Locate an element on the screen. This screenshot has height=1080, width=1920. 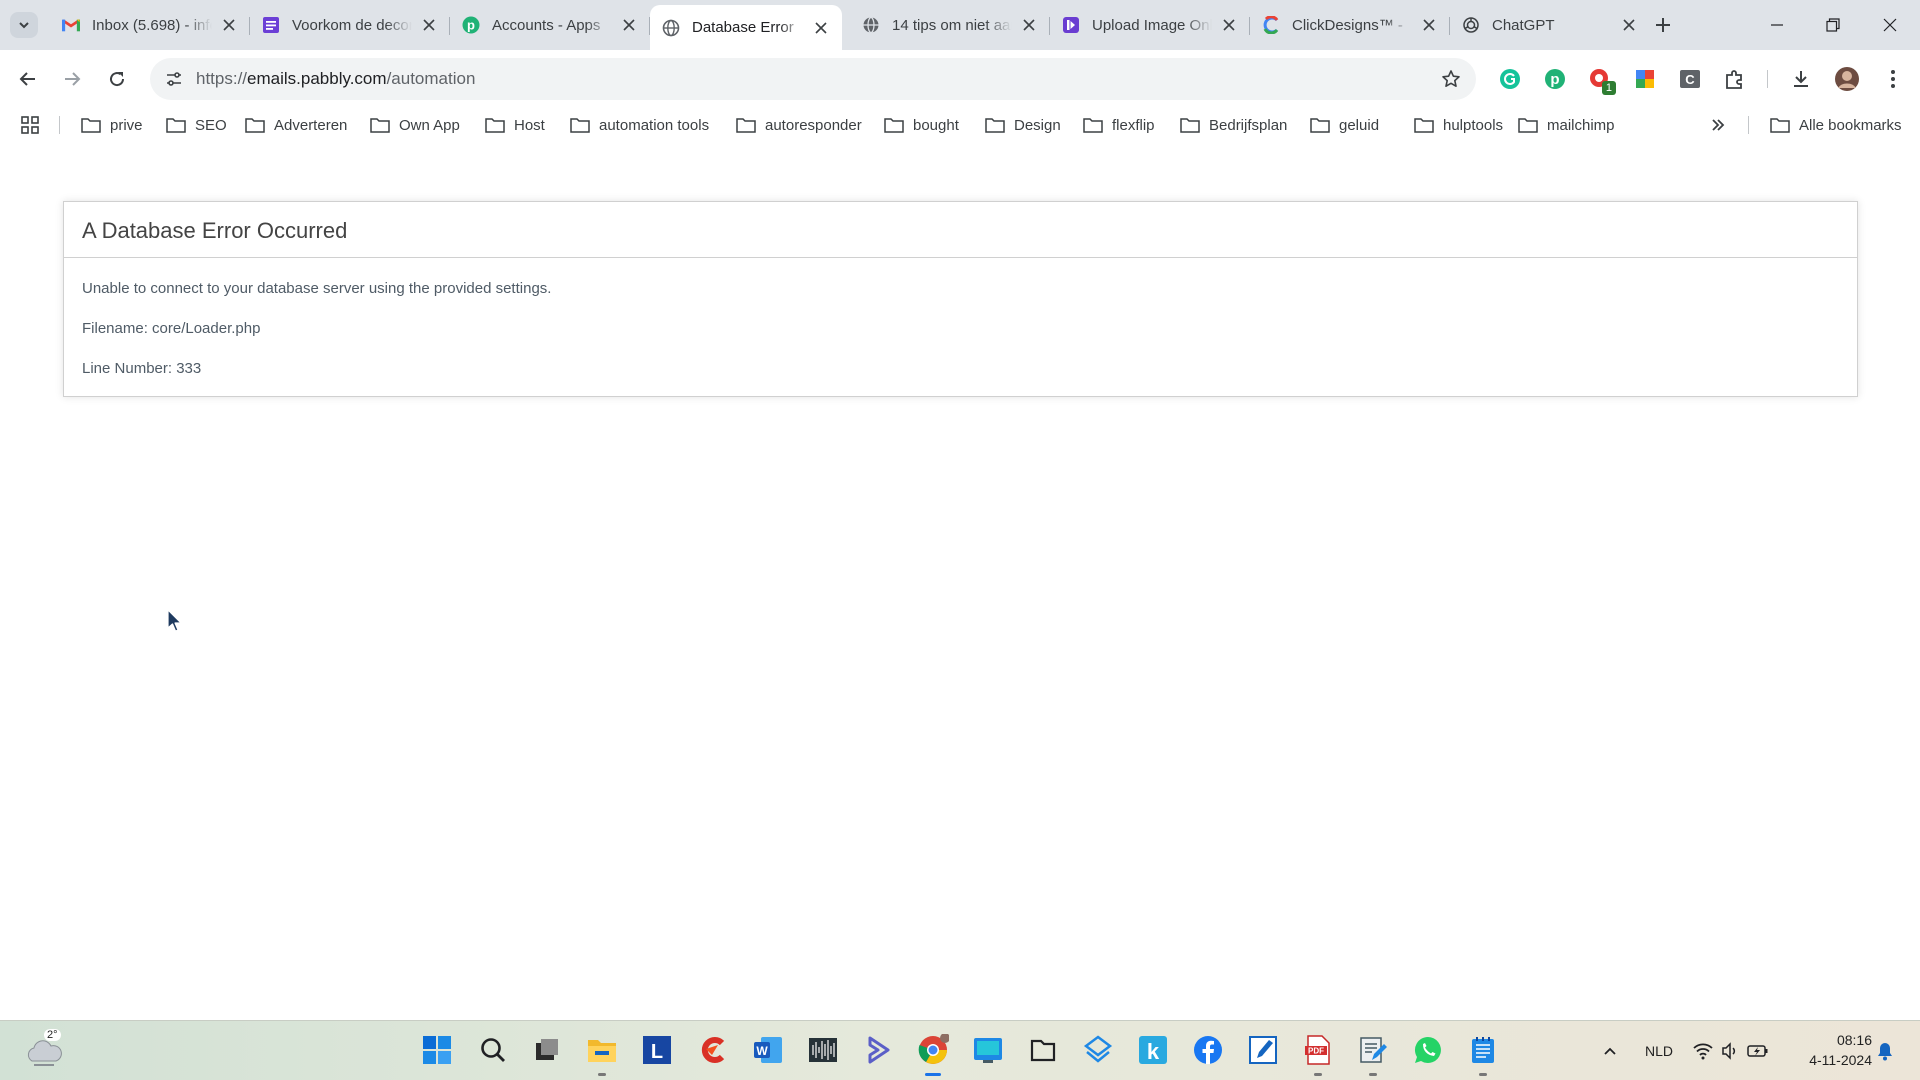
extensions-button is located at coordinates (1735, 79).